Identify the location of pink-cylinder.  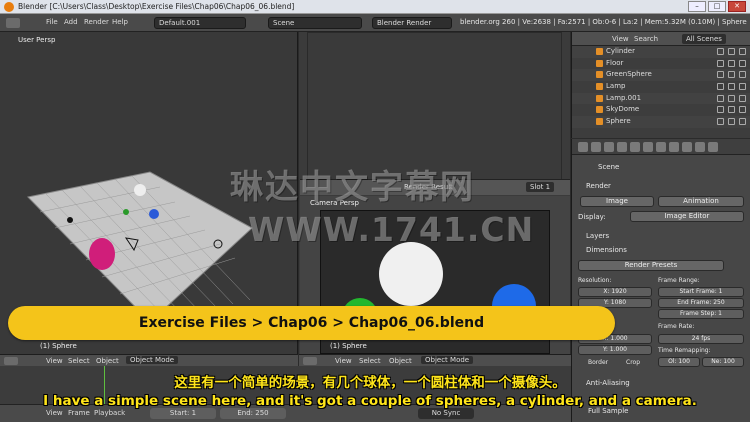
(102, 254).